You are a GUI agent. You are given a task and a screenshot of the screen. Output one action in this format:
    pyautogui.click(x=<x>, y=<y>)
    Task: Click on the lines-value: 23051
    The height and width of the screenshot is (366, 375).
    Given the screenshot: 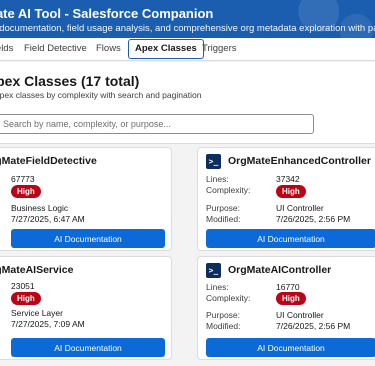 What is the action you would take?
    pyautogui.click(x=23, y=286)
    